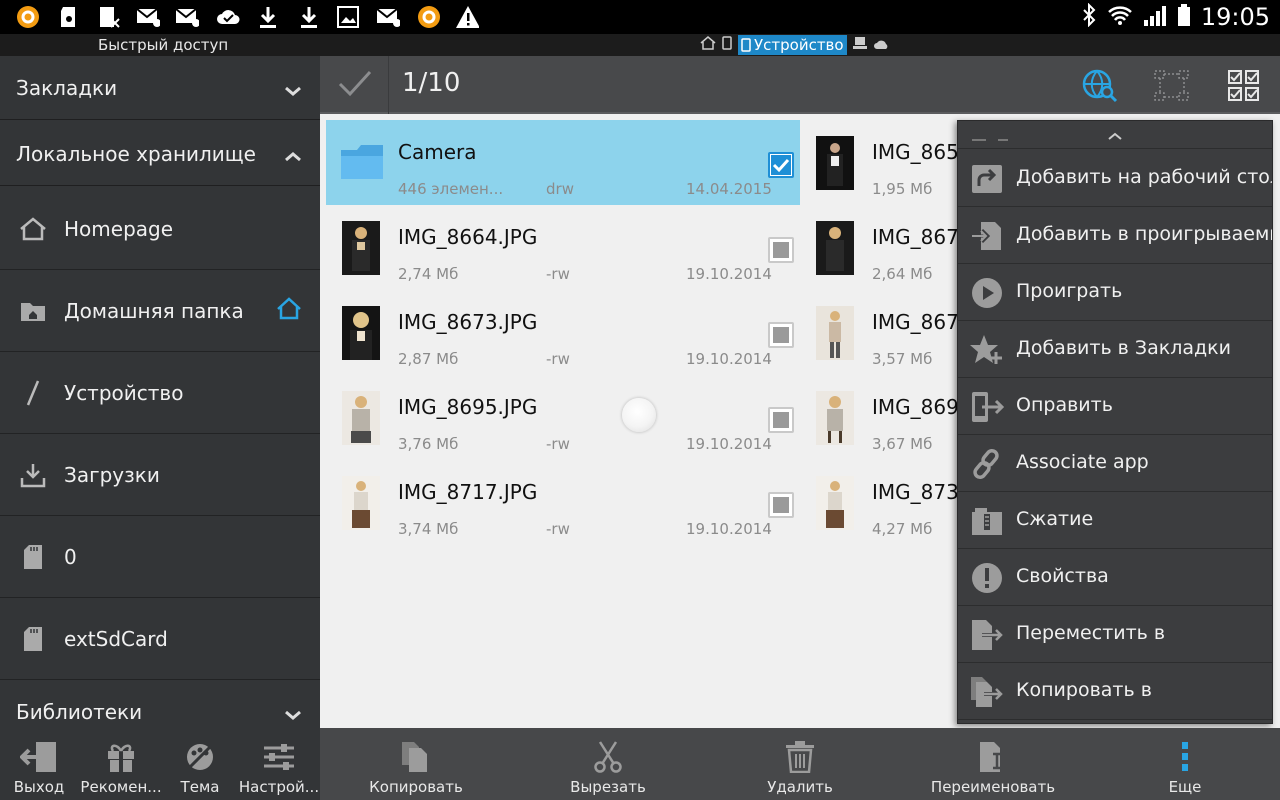 The width and height of the screenshot is (1280, 800). What do you see at coordinates (160, 393) in the screenshot?
I see `sidebar-item-device: Устройство` at bounding box center [160, 393].